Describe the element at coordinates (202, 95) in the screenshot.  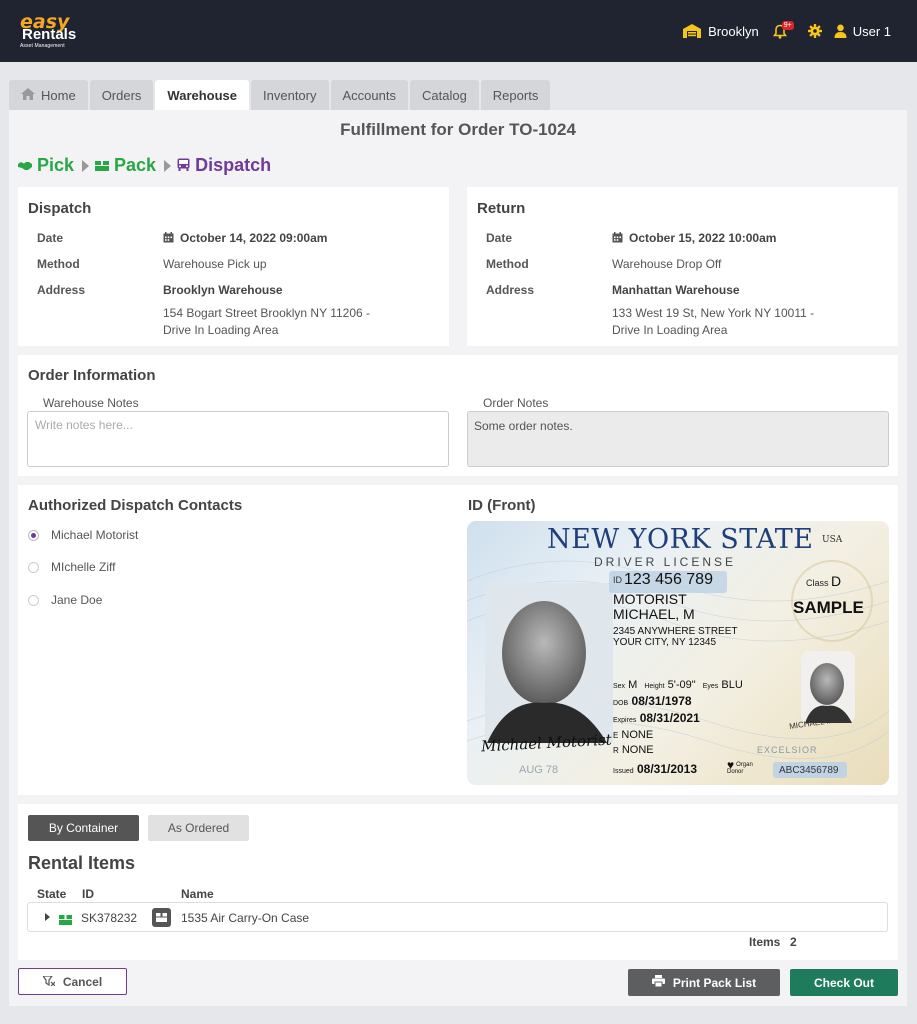
I see `tab-warehouse: Warehouse` at that location.